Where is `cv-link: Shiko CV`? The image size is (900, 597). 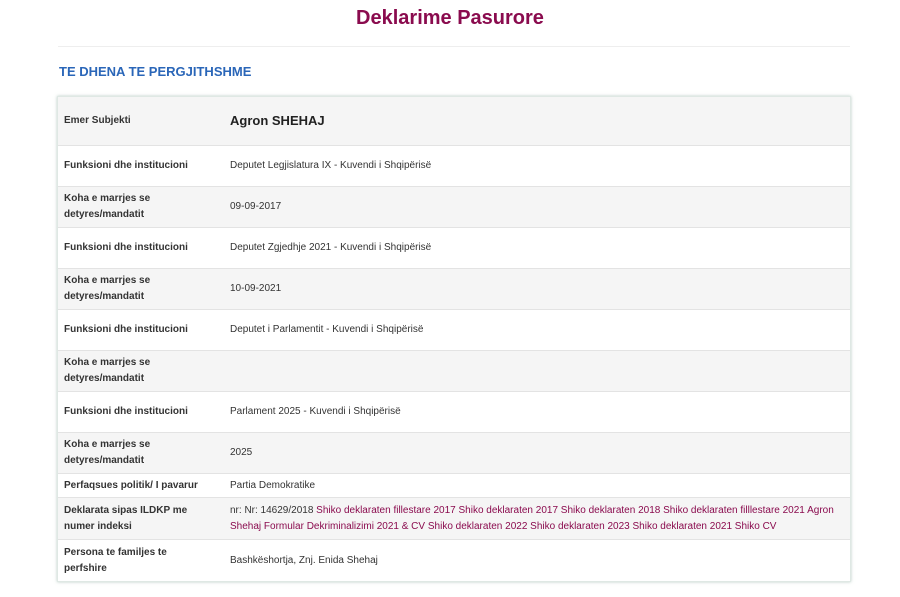 cv-link: Shiko CV is located at coordinates (756, 526).